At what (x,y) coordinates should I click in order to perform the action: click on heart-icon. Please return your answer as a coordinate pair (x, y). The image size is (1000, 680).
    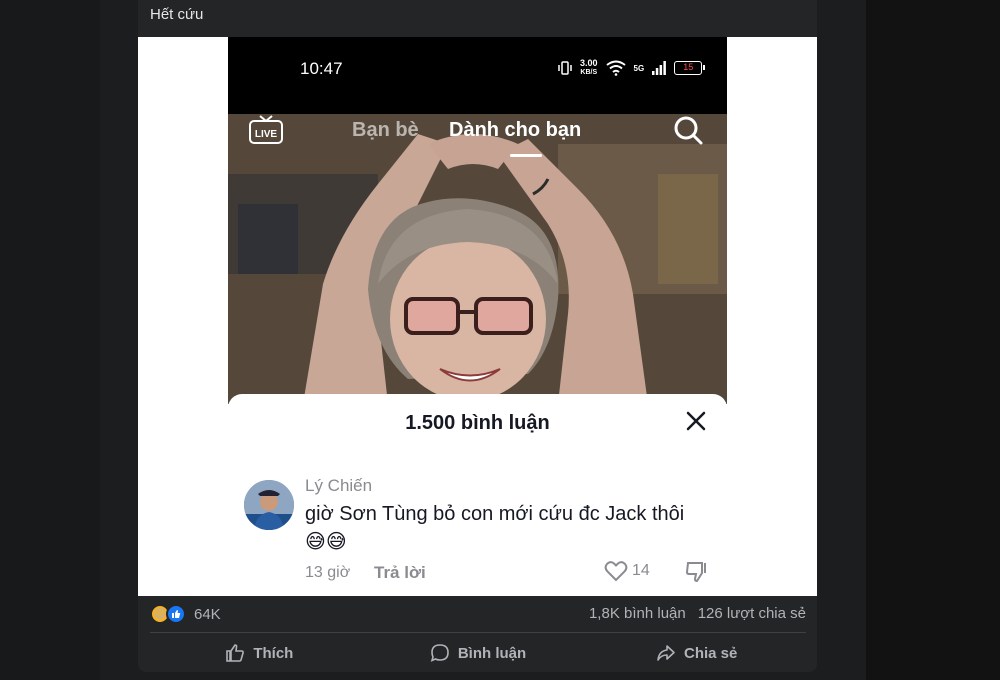
    Looking at the image, I should click on (616, 571).